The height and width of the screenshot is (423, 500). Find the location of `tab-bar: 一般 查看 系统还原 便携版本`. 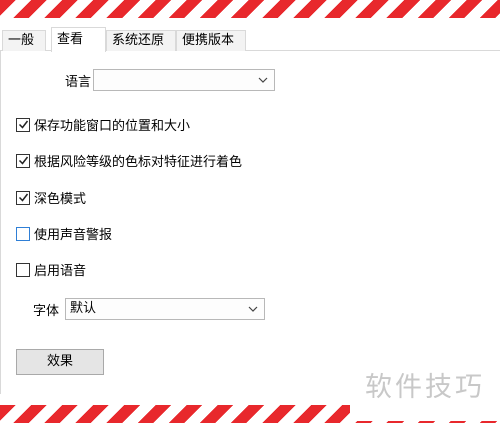

tab-bar: 一般 查看 系统还原 便携版本 is located at coordinates (250, 39).